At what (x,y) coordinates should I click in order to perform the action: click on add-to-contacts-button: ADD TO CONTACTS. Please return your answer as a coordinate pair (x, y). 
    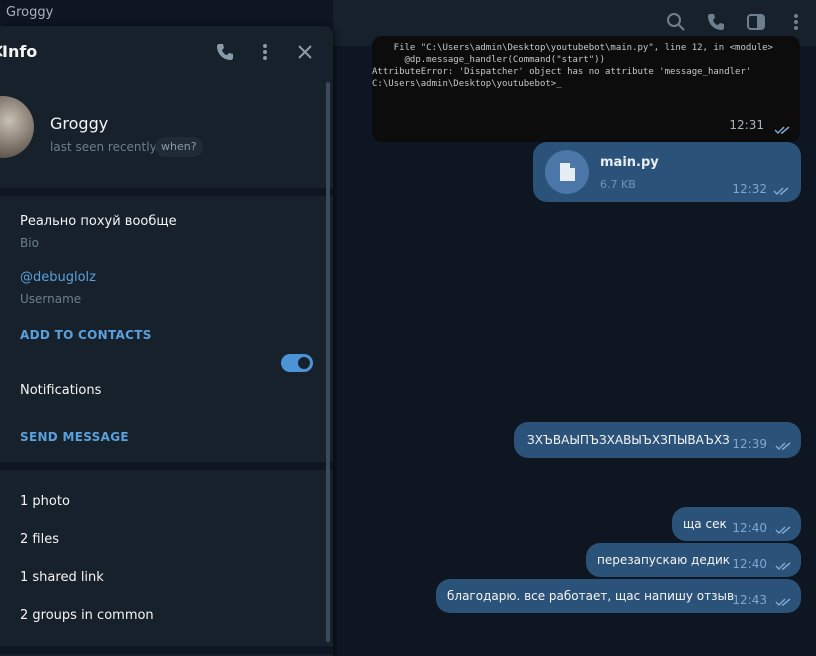
    Looking at the image, I should click on (86, 335).